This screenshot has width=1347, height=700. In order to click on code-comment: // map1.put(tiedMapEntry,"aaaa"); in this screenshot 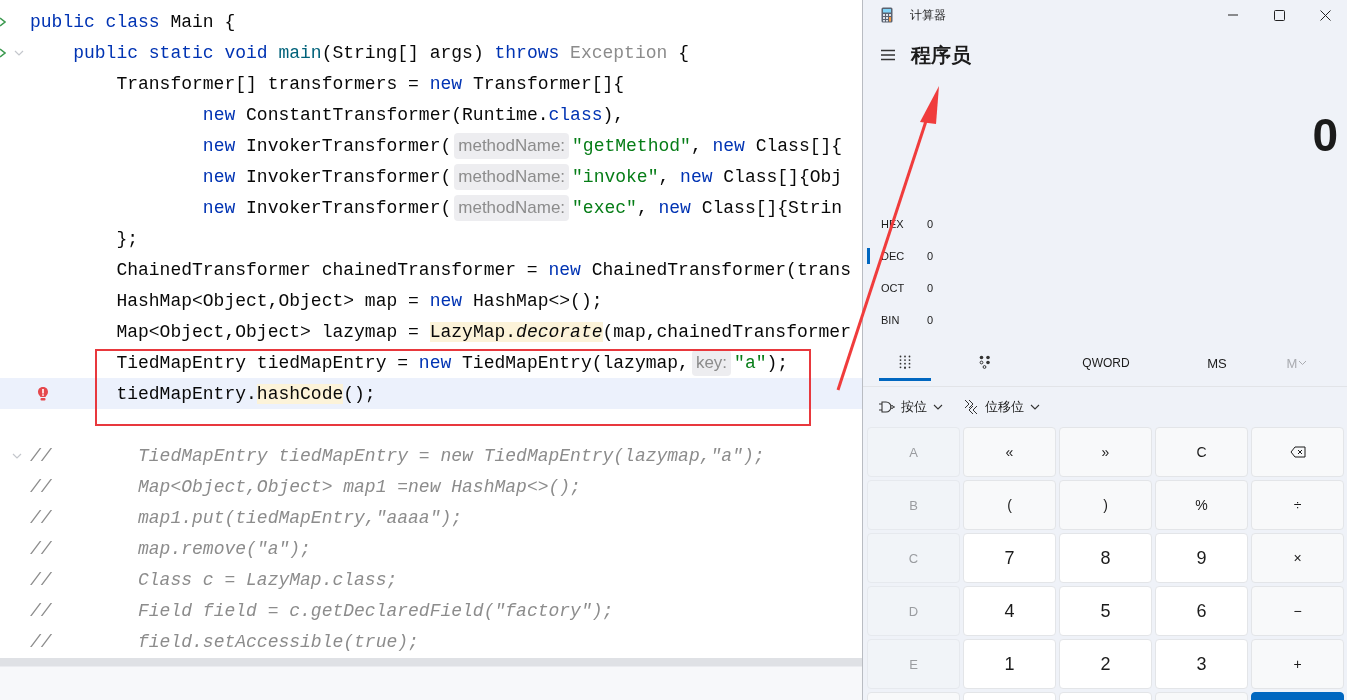, I will do `click(246, 517)`.